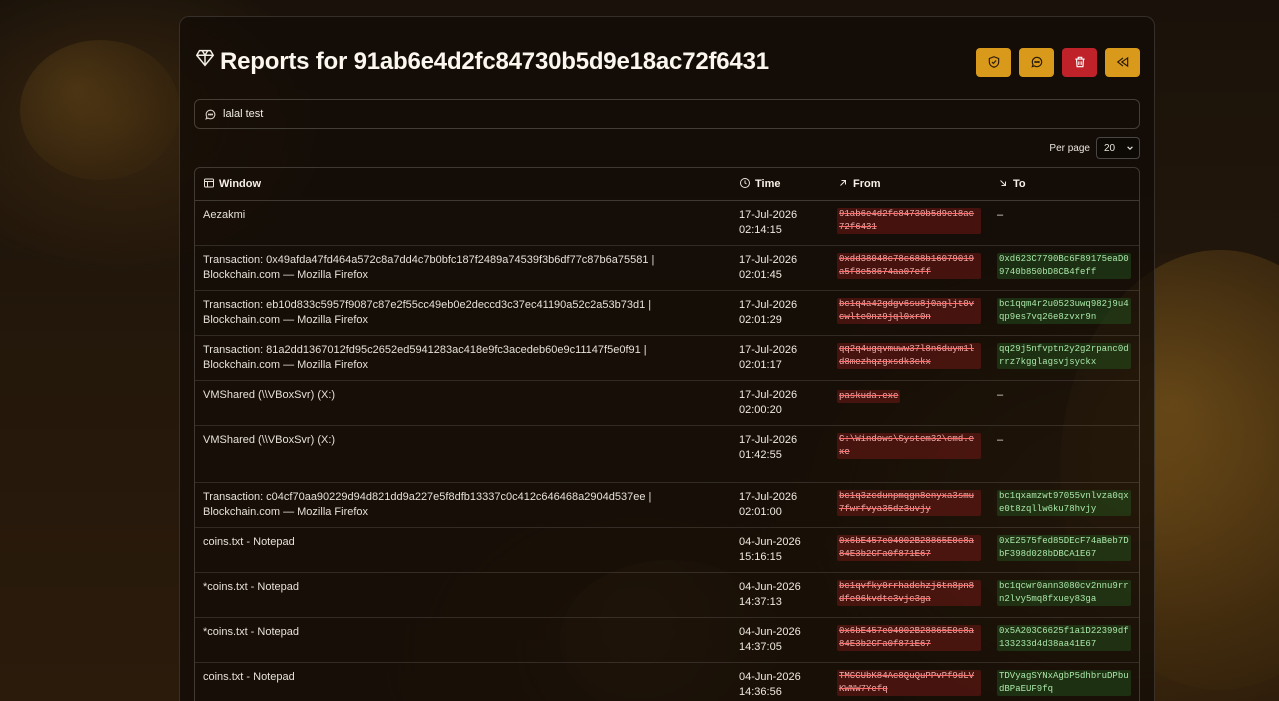 The width and height of the screenshot is (1279, 701). What do you see at coordinates (1118, 148) in the screenshot?
I see `per-page-select: 20` at bounding box center [1118, 148].